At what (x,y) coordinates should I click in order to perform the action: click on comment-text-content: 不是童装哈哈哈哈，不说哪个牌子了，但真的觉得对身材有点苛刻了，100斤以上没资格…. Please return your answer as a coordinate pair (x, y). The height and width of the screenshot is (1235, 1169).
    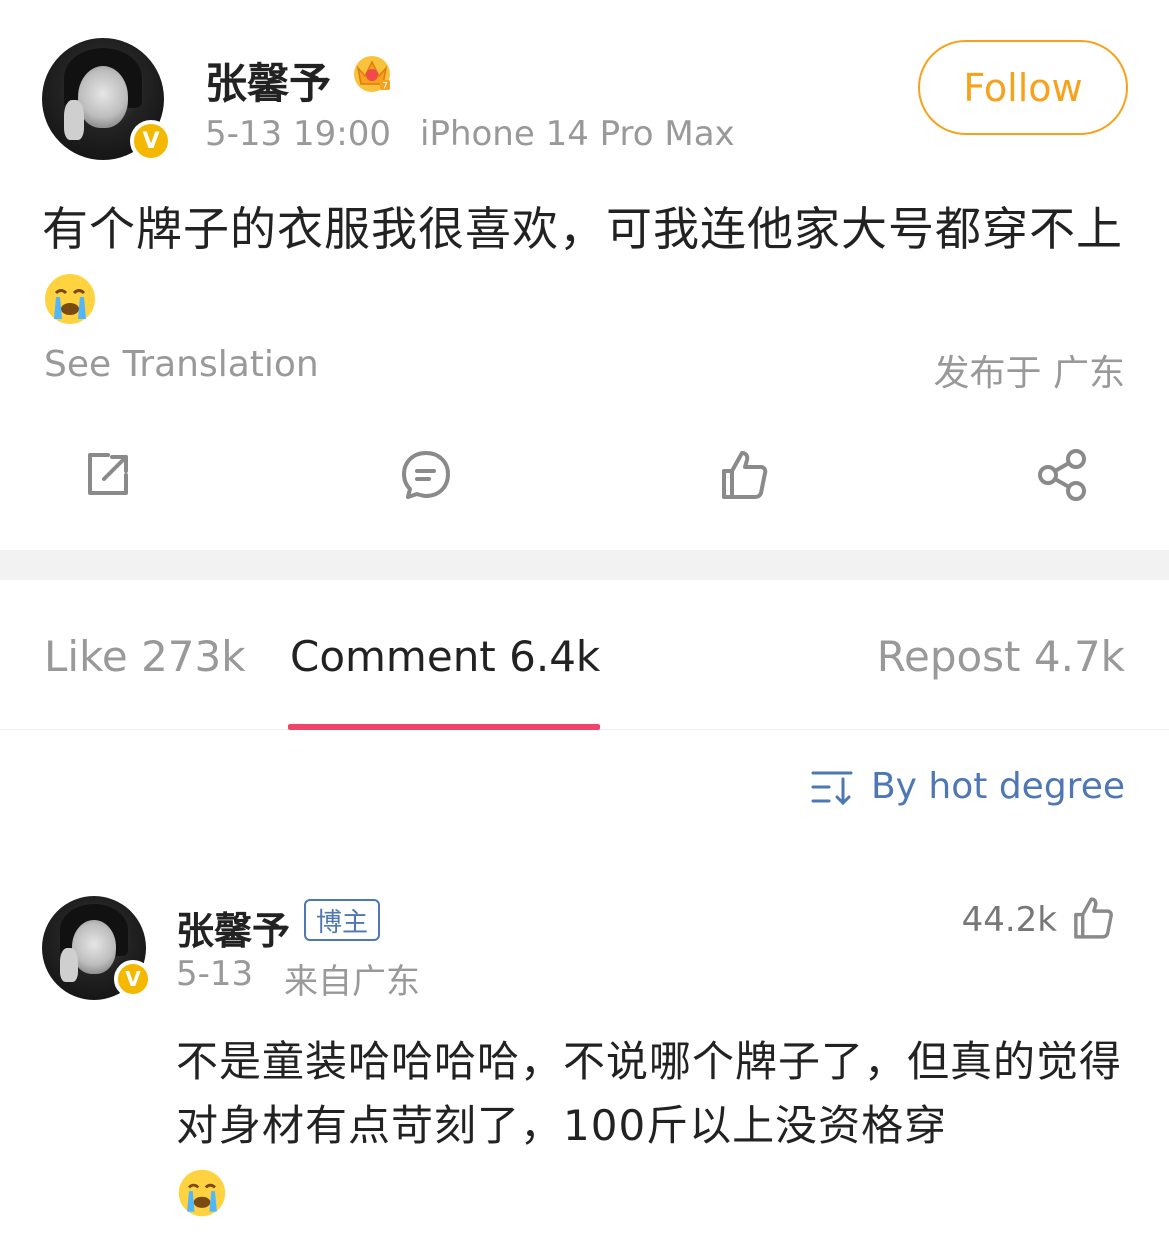
    Looking at the image, I should click on (649, 1093).